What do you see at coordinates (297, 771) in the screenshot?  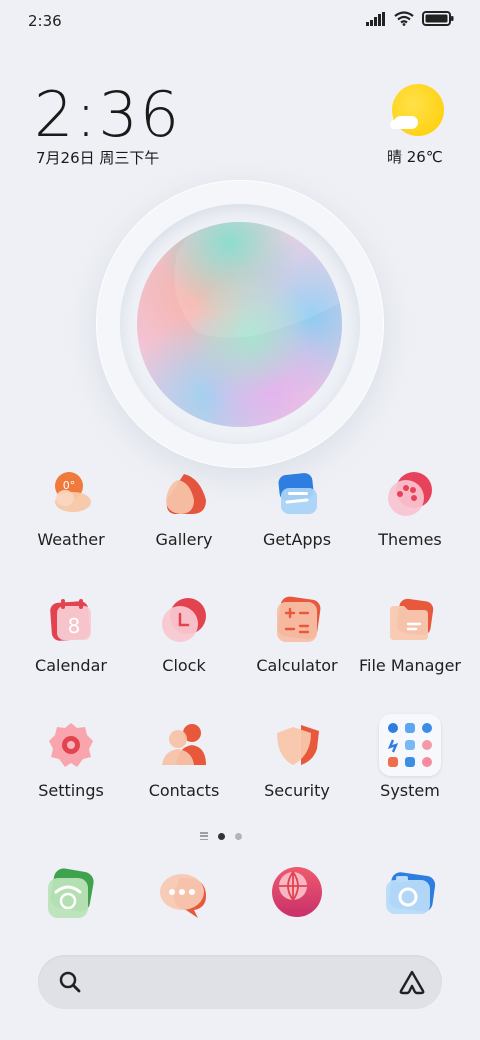 I see `app-security: Security` at bounding box center [297, 771].